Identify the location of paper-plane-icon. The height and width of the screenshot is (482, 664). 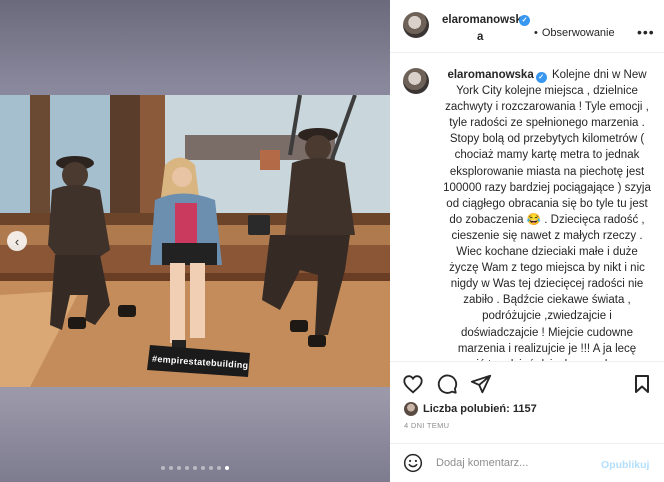
(481, 384).